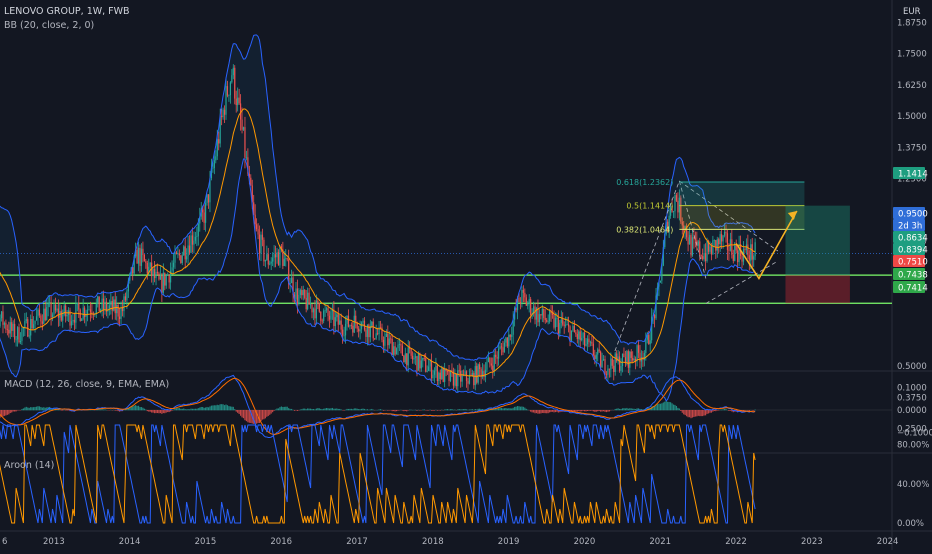 The height and width of the screenshot is (554, 932). I want to click on symbol-legend: LENOVO GROUP, 1W, FWB, so click(67, 11).